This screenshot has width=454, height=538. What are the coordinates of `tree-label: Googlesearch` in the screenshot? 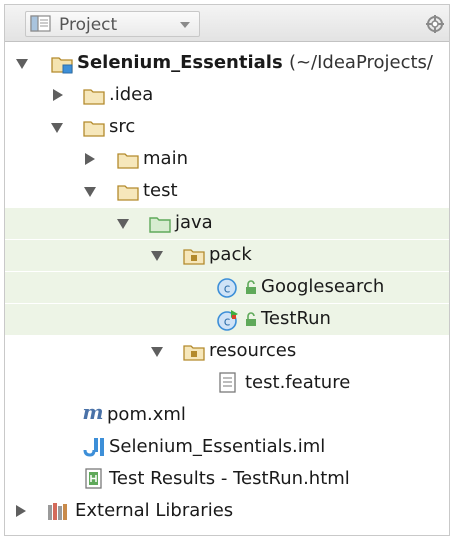 It's located at (323, 286).